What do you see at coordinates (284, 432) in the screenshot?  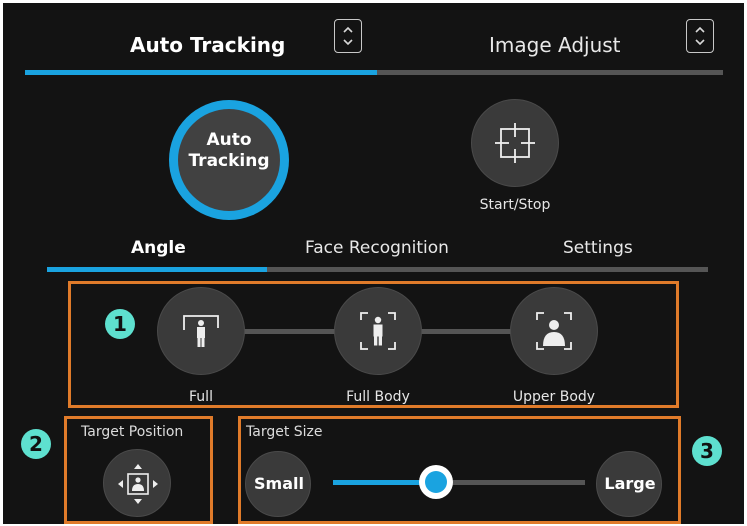 I see `target-size-title: Target Size` at bounding box center [284, 432].